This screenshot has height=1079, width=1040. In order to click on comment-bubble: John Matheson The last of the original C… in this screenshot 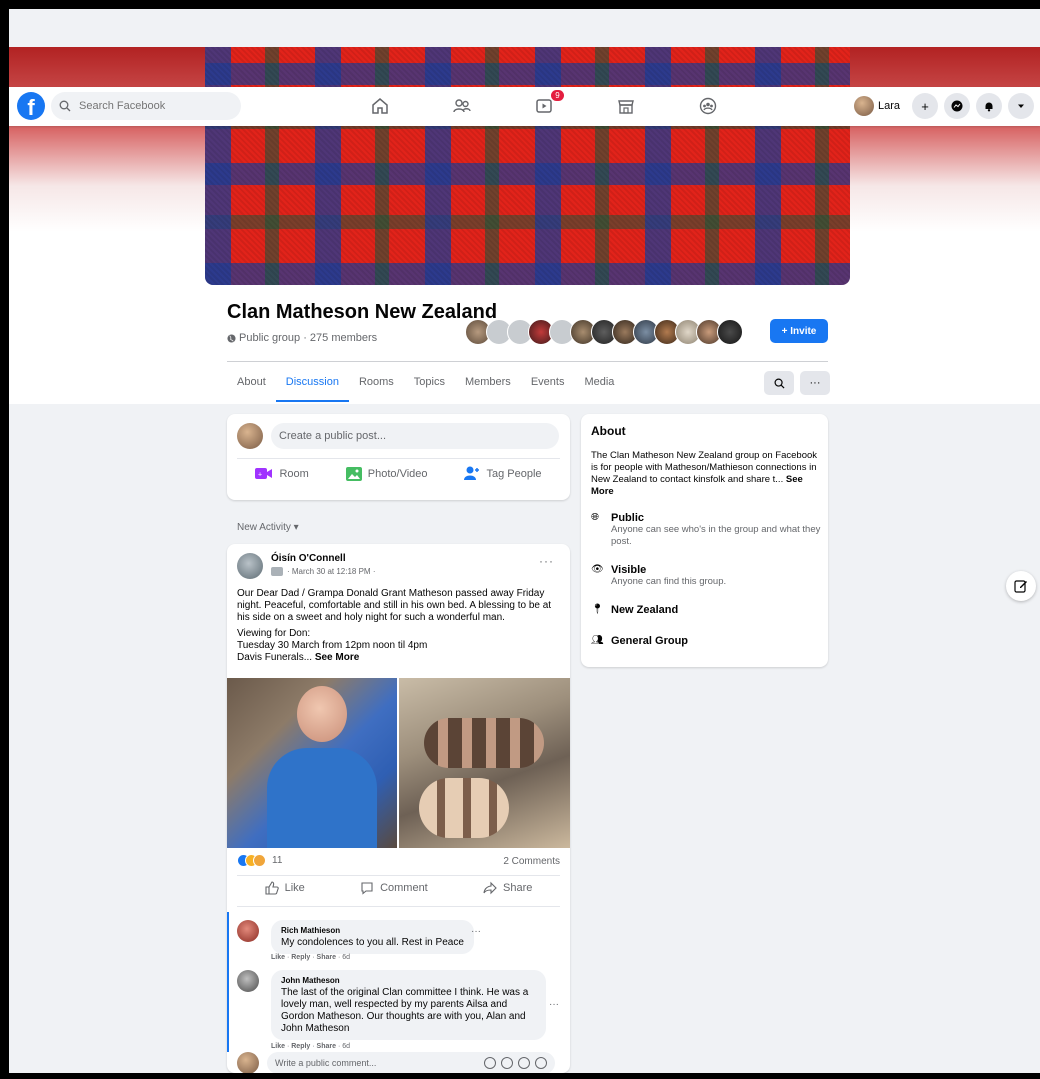, I will do `click(408, 1005)`.